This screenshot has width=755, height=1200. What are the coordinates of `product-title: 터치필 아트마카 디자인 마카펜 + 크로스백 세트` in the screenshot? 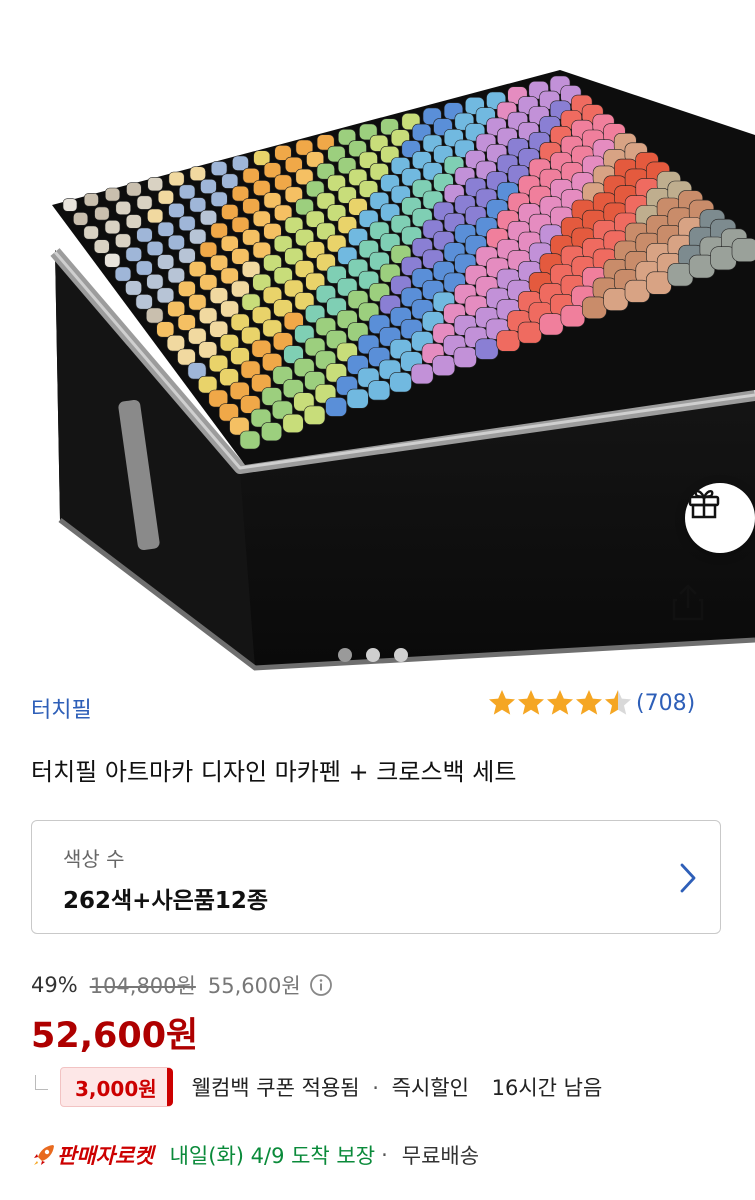 It's located at (274, 772).